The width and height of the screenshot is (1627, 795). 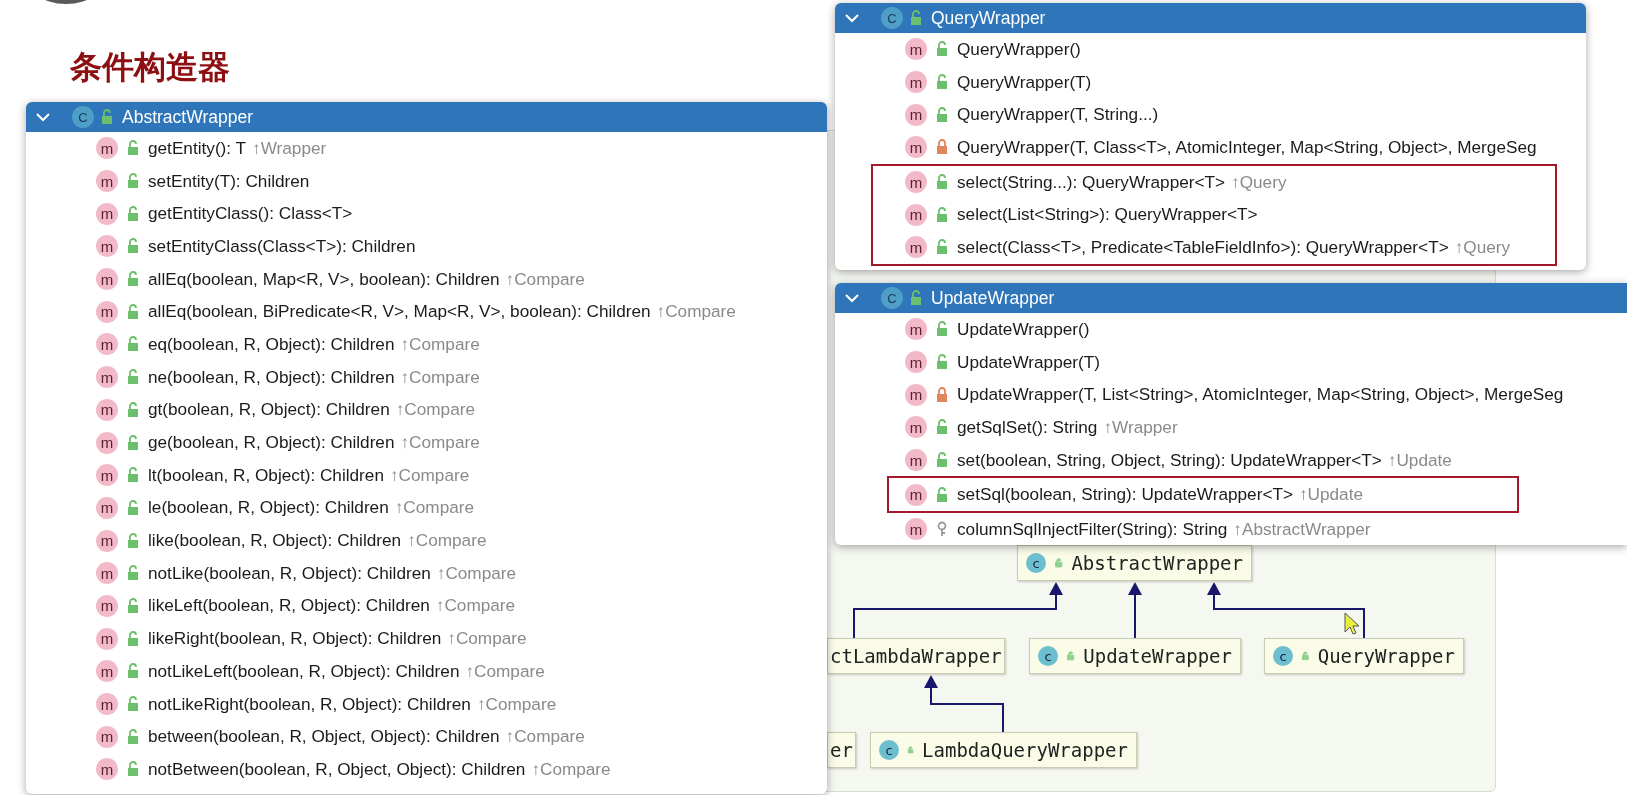 What do you see at coordinates (324, 279) in the screenshot?
I see `method-signature: allEq(boolean, Map<R, V>, boolean): Children` at bounding box center [324, 279].